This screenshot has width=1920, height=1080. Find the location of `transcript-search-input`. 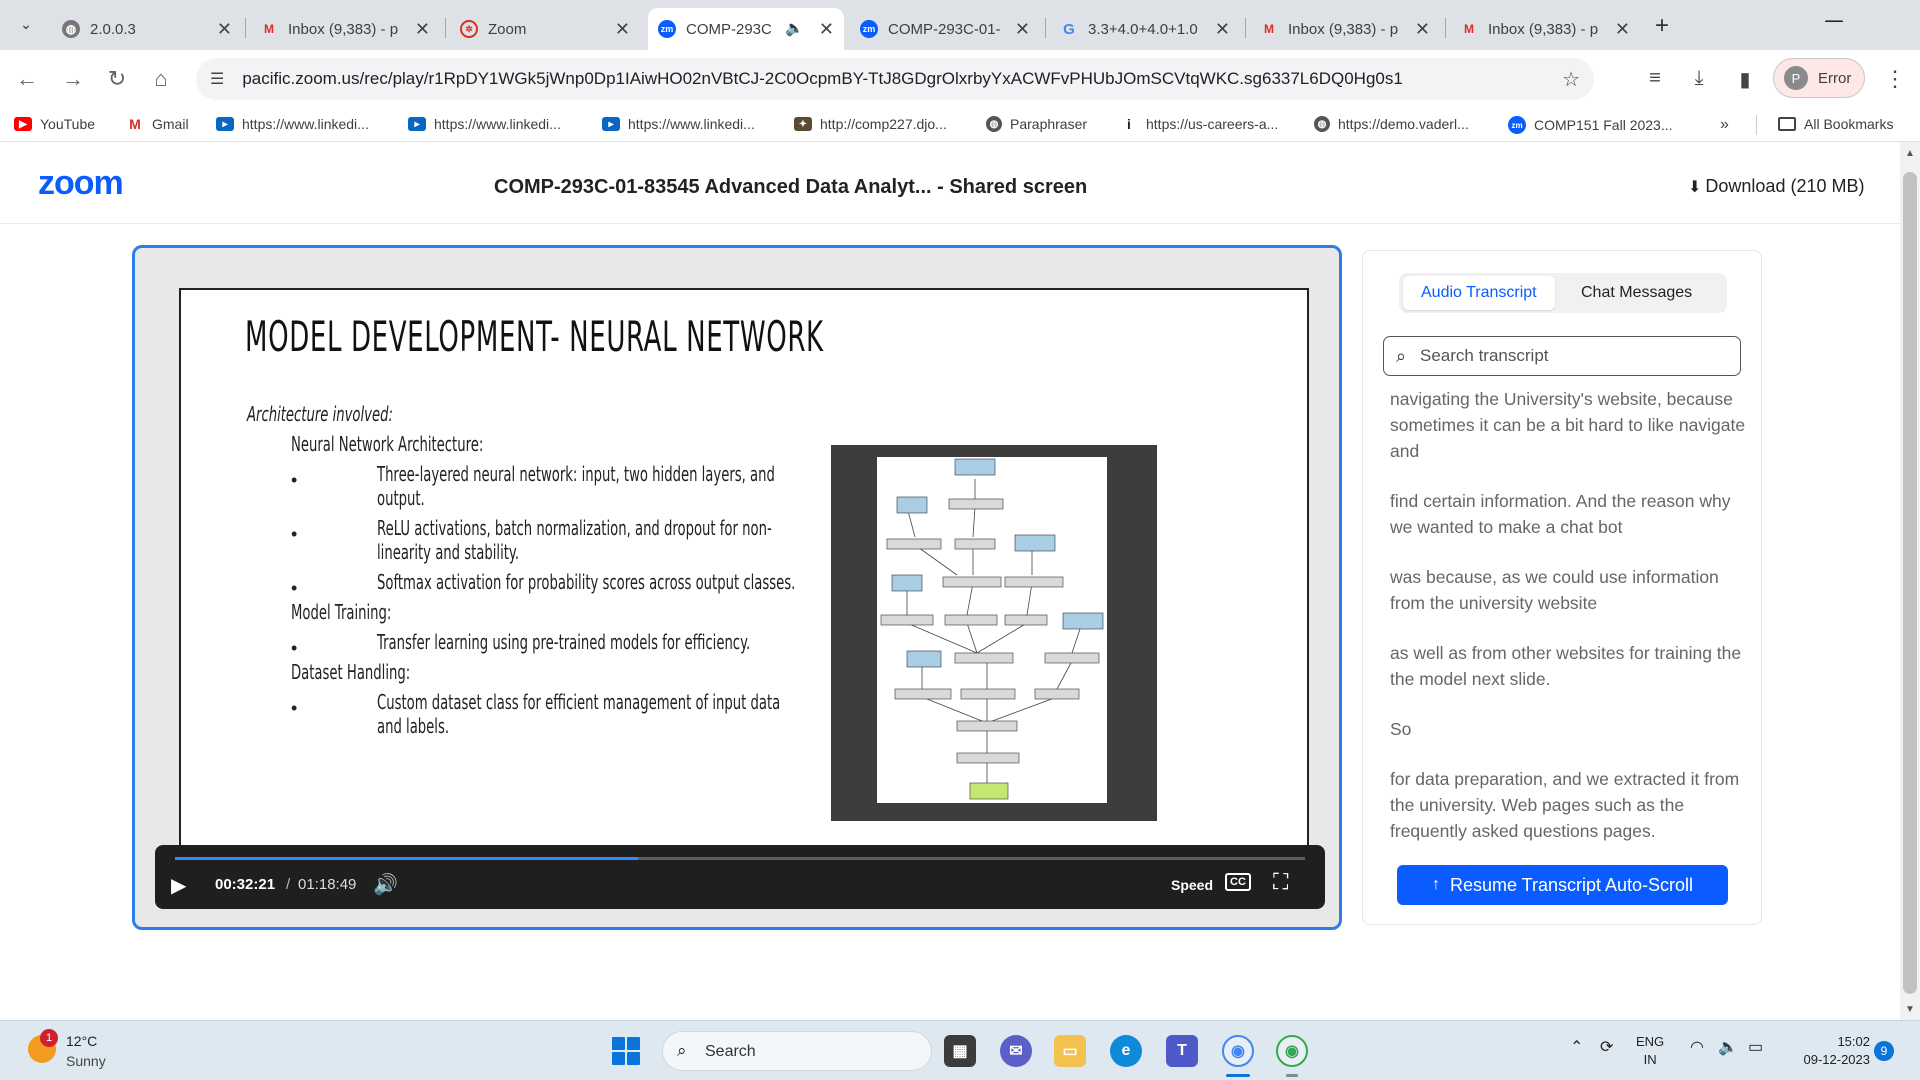

transcript-search-input is located at coordinates (1570, 356).